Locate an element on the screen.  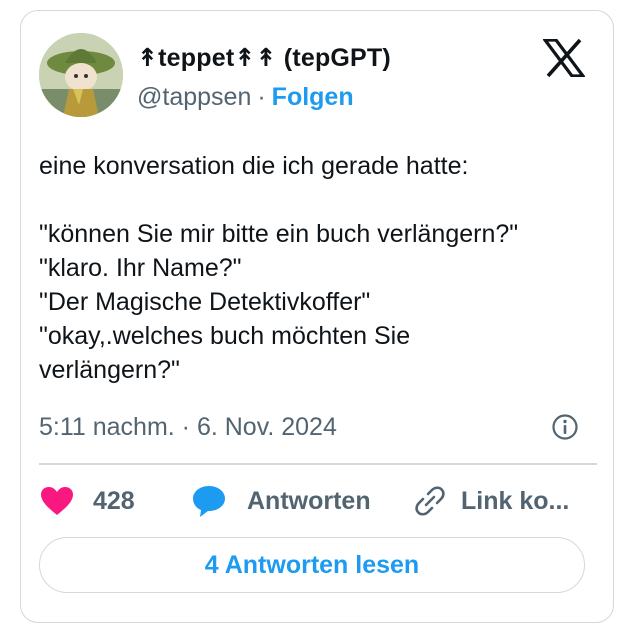
x-logo-icon is located at coordinates (564, 58).